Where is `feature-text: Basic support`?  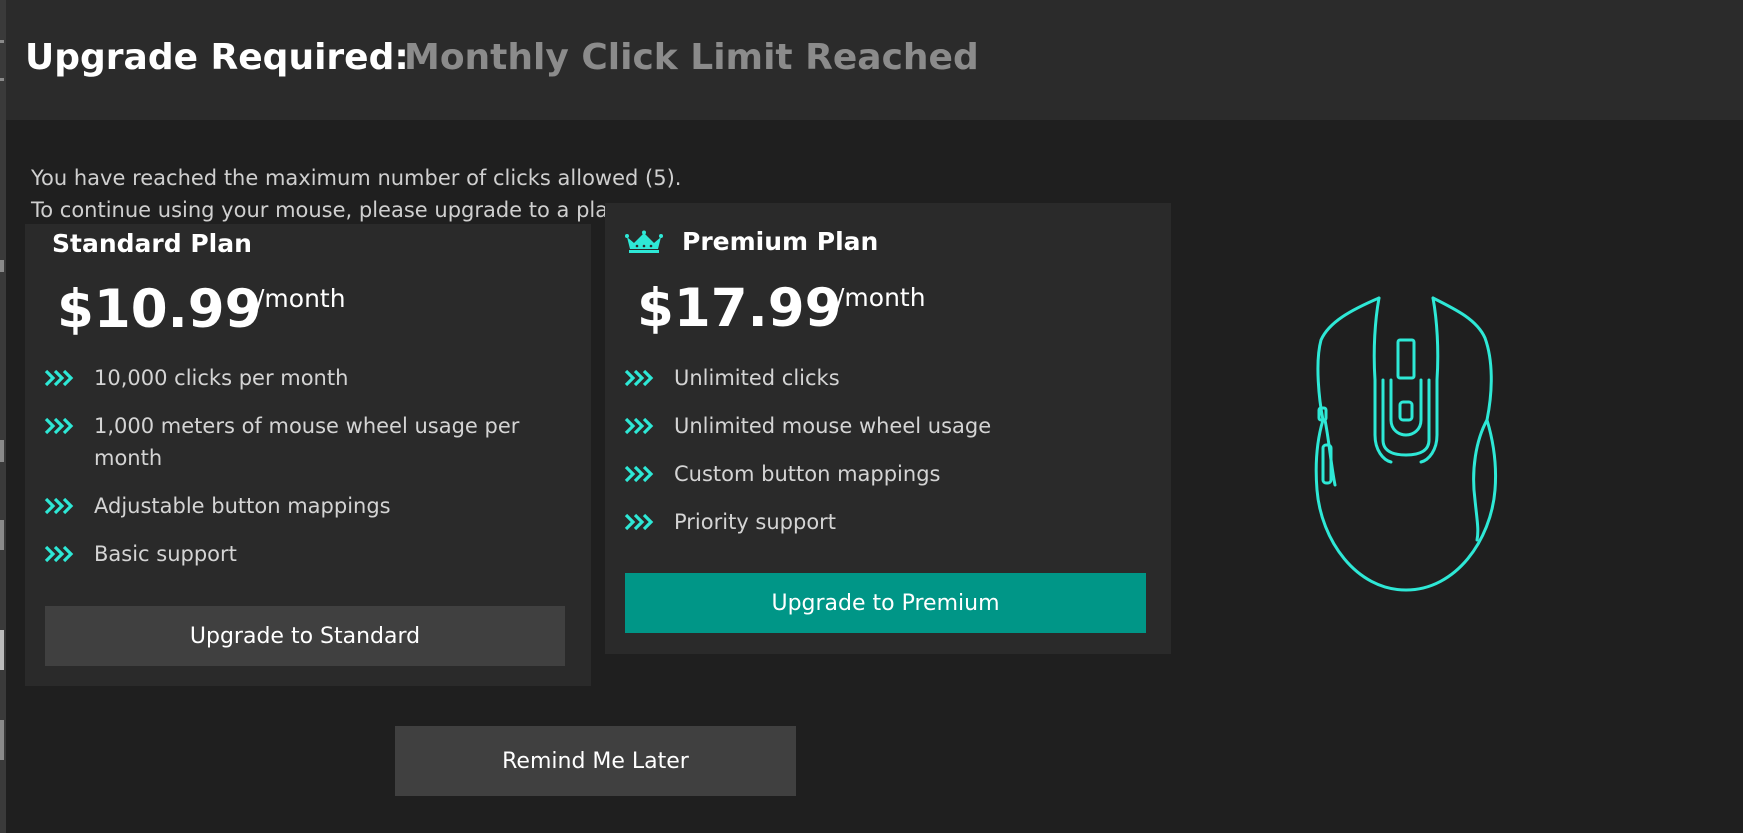
feature-text: Basic support is located at coordinates (165, 554).